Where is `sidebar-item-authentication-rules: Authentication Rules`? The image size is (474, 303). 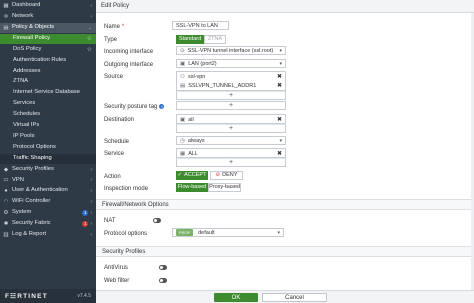
sidebar-item-authentication-rules: Authentication Rules is located at coordinates (48, 61).